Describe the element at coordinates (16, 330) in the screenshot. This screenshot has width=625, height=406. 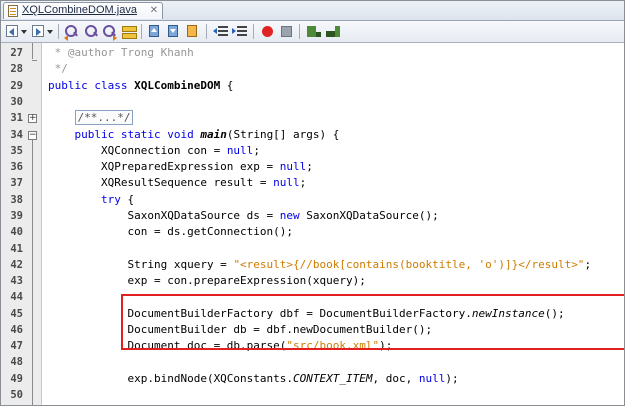
I see `line-number: 46` at that location.